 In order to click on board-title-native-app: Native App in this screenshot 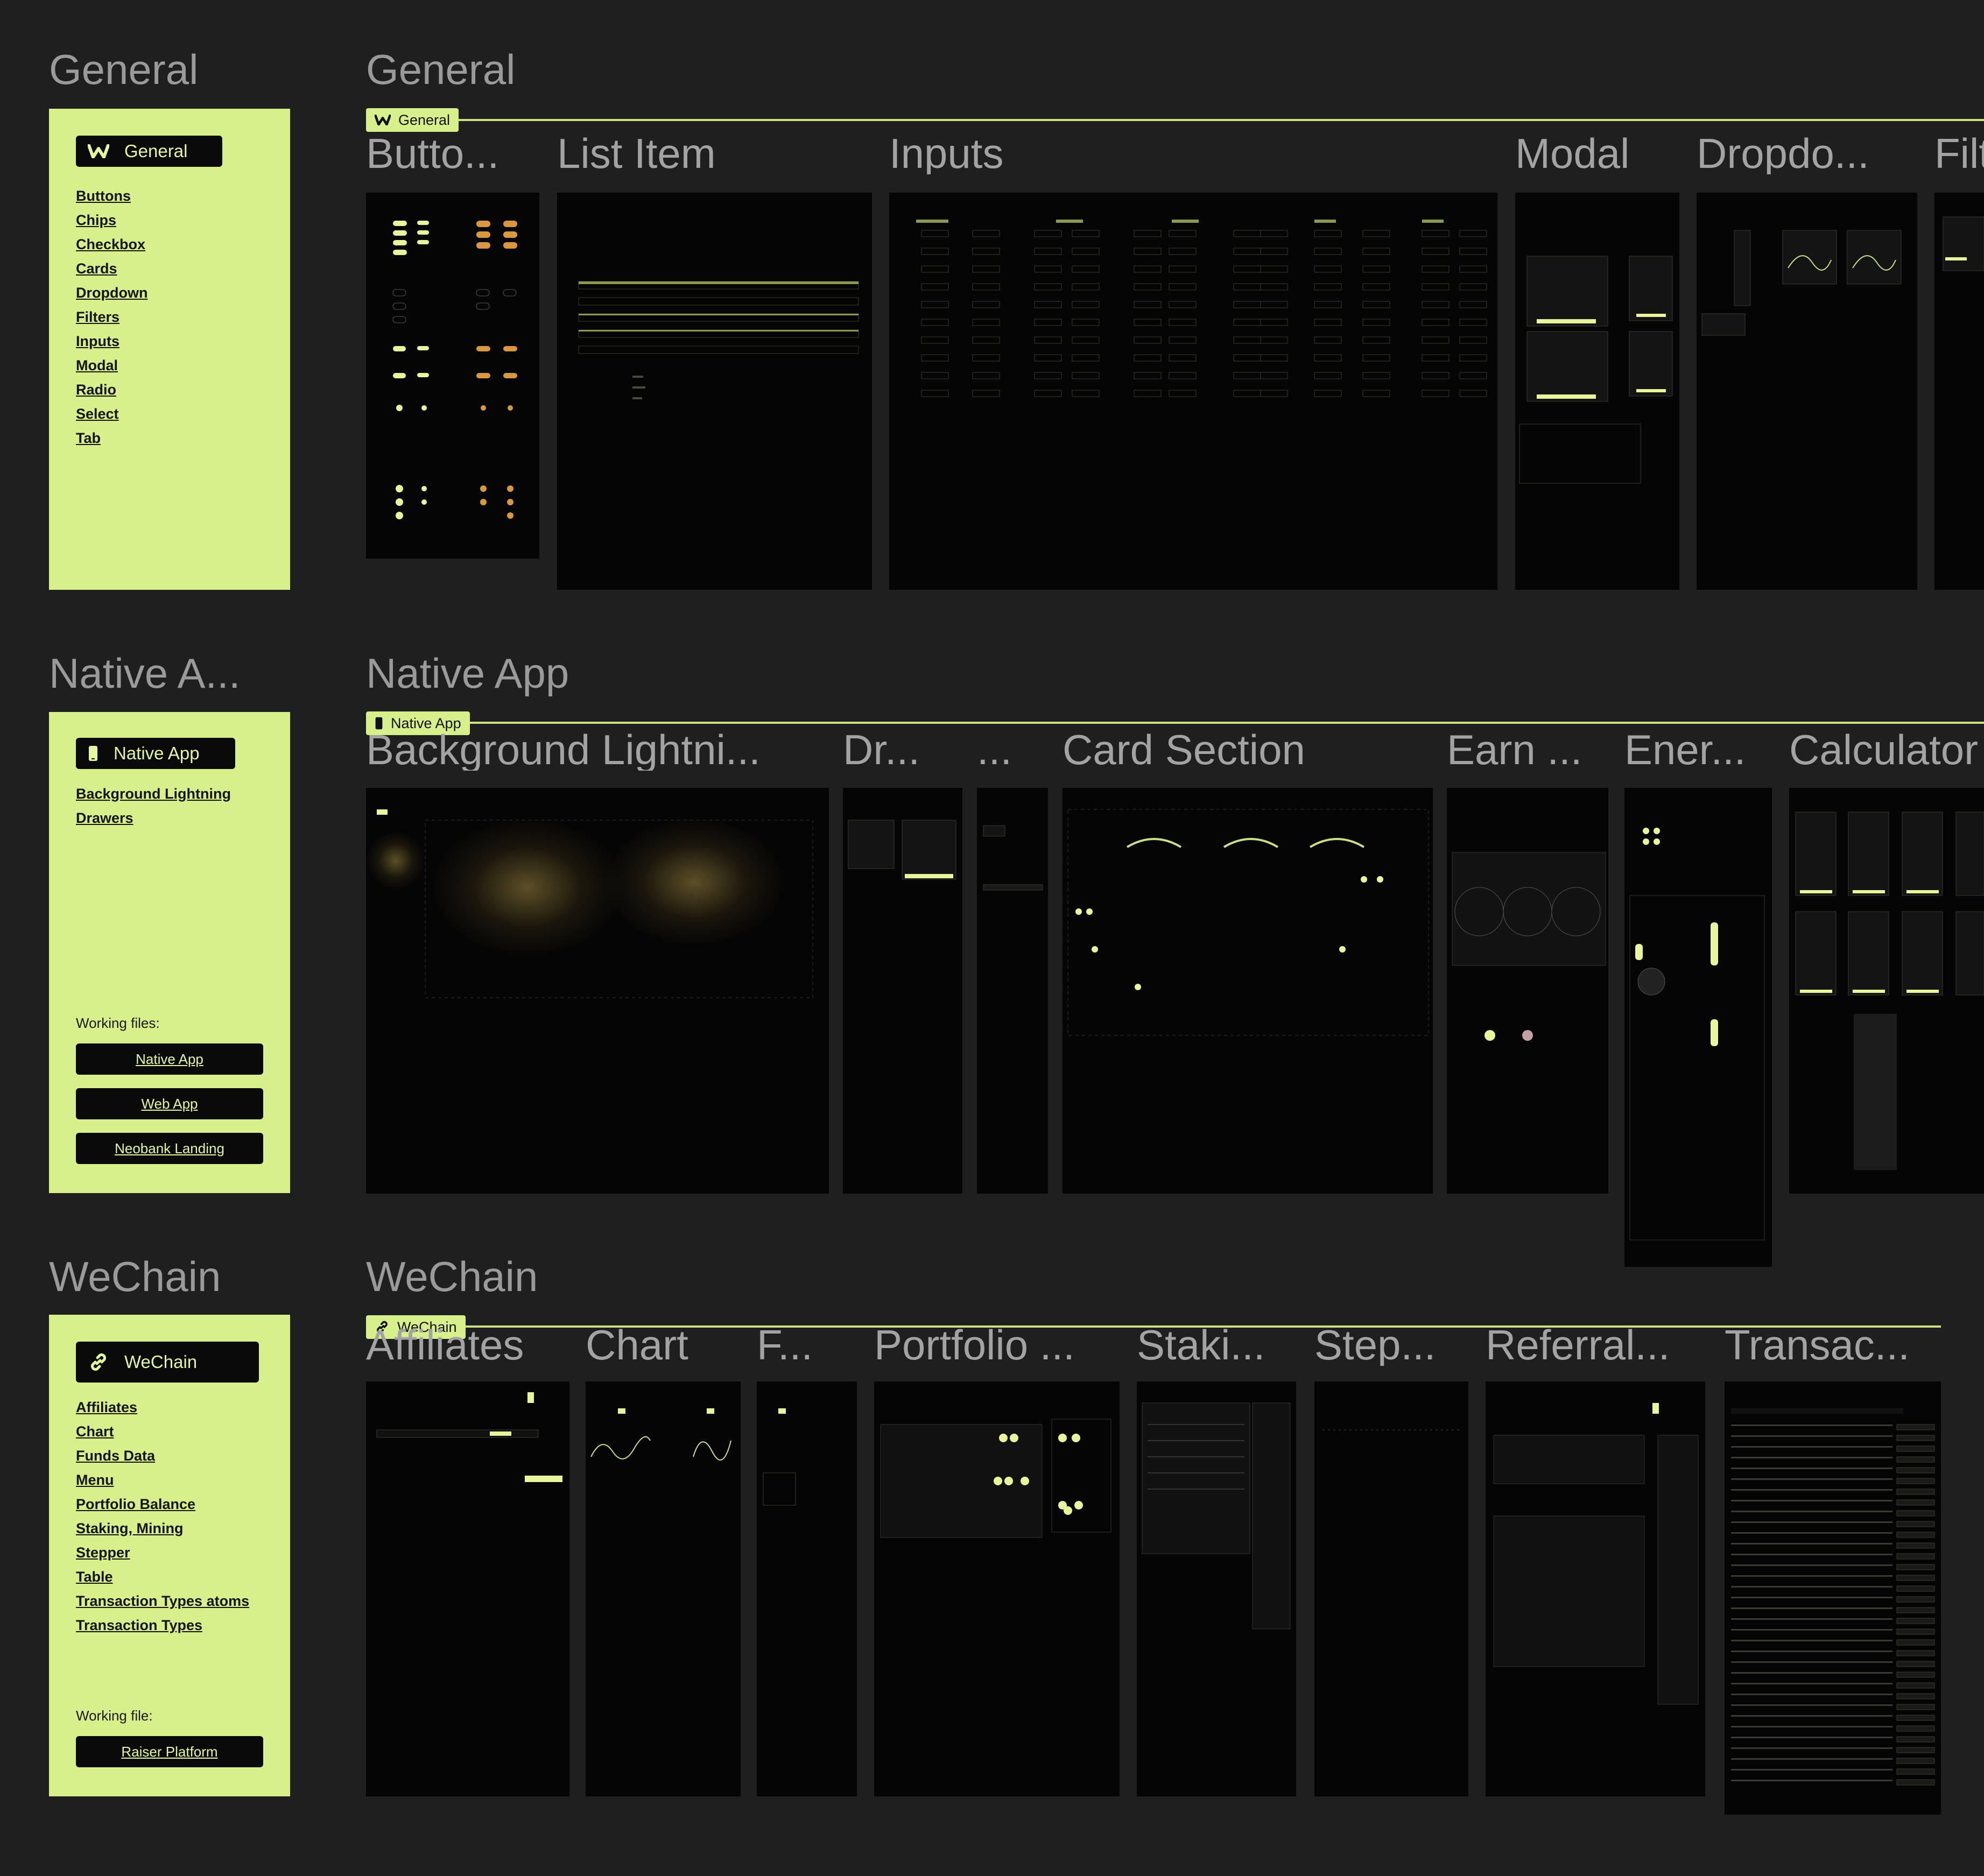, I will do `click(467, 673)`.